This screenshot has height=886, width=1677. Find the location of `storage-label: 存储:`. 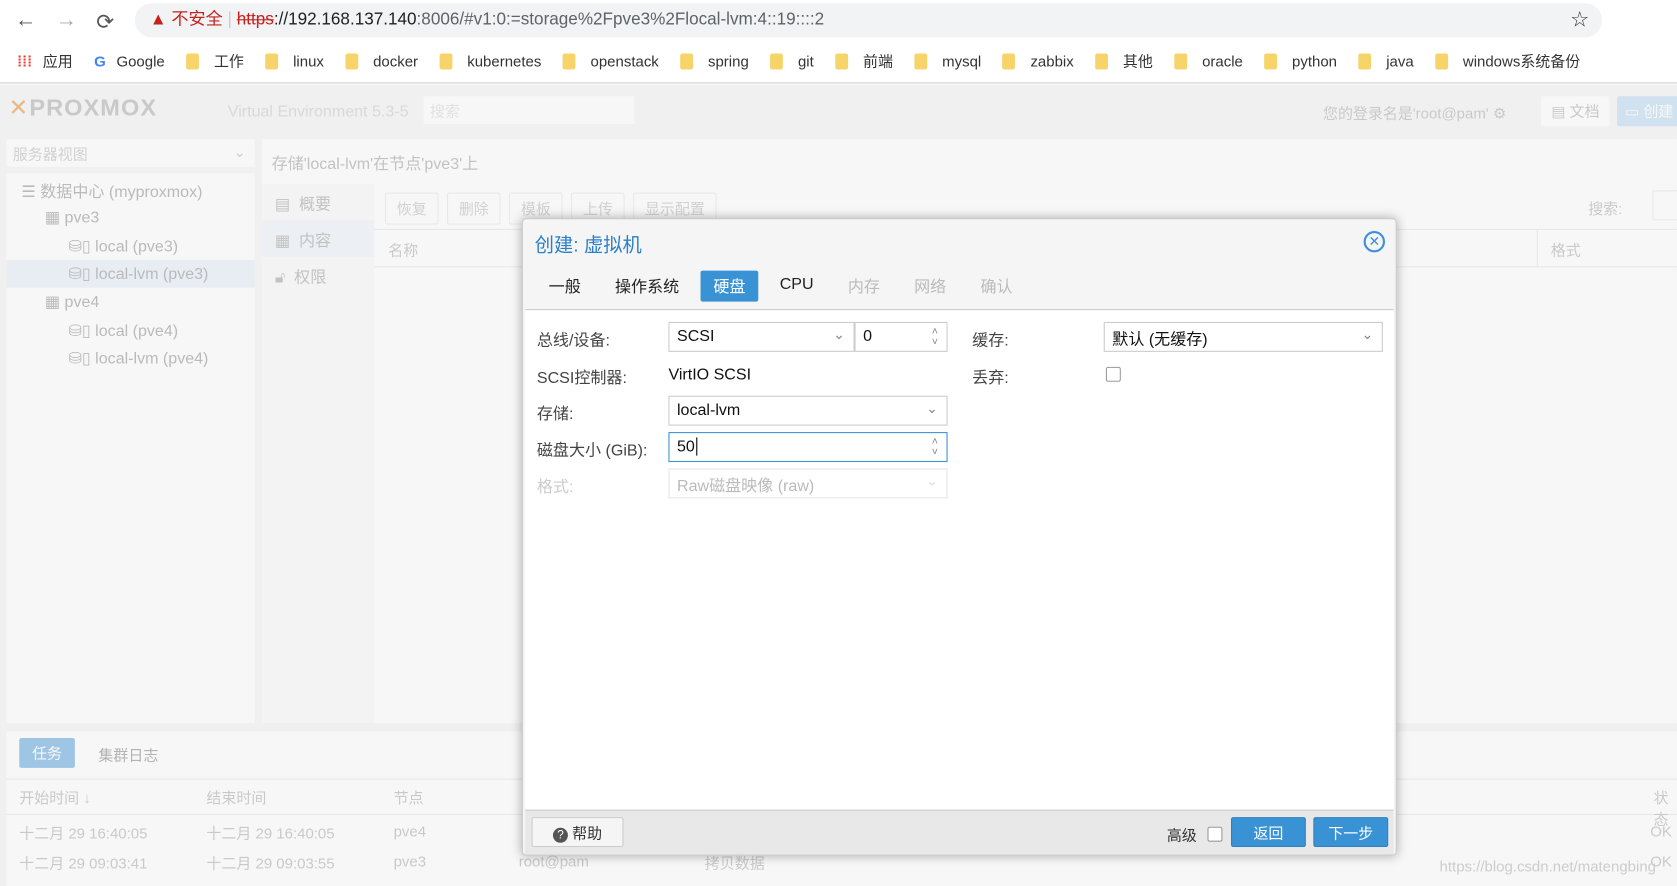

storage-label: 存储: is located at coordinates (555, 414).